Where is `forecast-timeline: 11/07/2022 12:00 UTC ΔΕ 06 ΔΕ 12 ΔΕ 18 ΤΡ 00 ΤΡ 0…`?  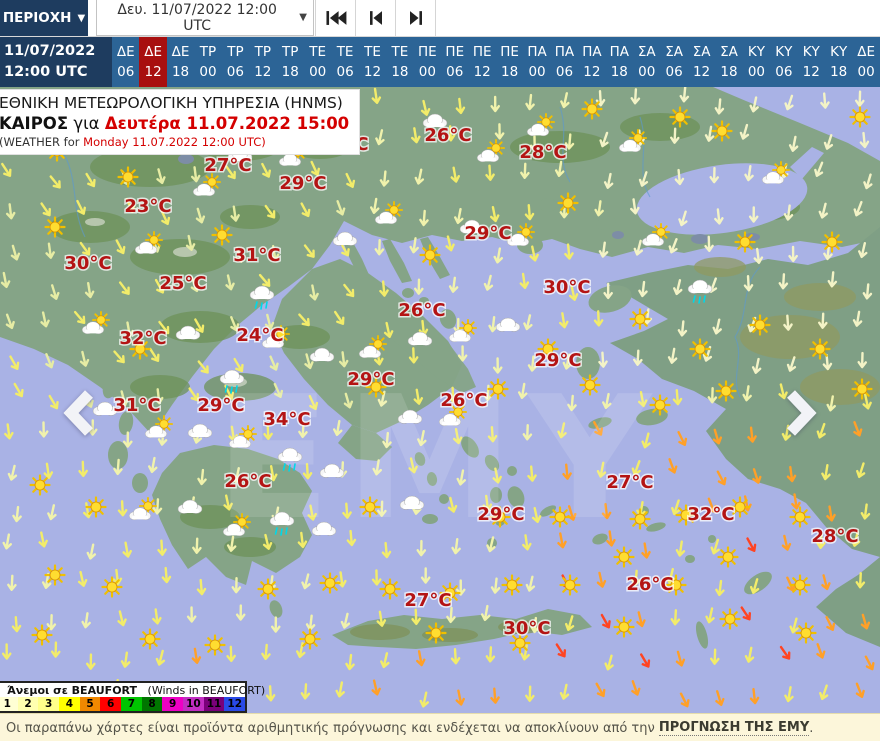
forecast-timeline: 11/07/2022 12:00 UTC ΔΕ 06 ΔΕ 12 ΔΕ 18 ΤΡ 00 ΤΡ 0… is located at coordinates (440, 62).